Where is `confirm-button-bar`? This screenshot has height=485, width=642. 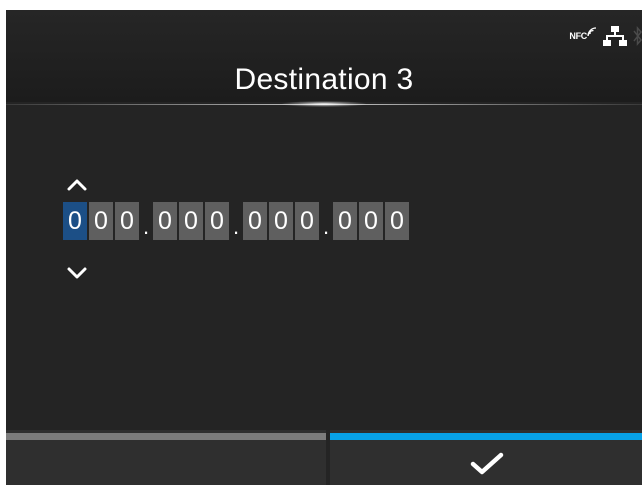
confirm-button-bar is located at coordinates (486, 436).